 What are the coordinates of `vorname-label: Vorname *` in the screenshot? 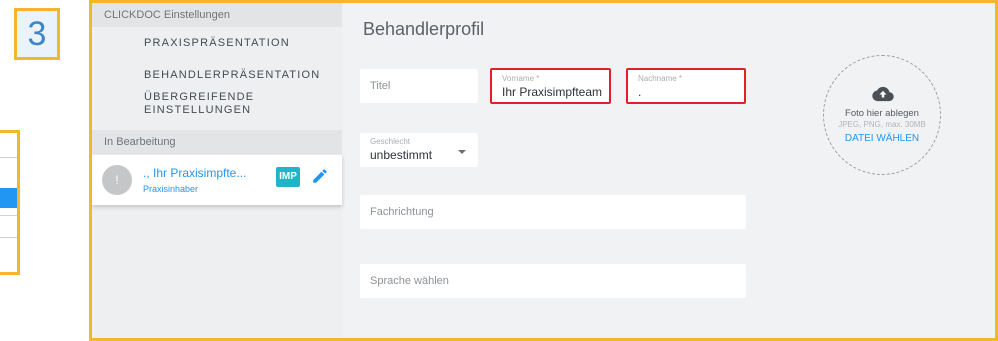 It's located at (521, 78).